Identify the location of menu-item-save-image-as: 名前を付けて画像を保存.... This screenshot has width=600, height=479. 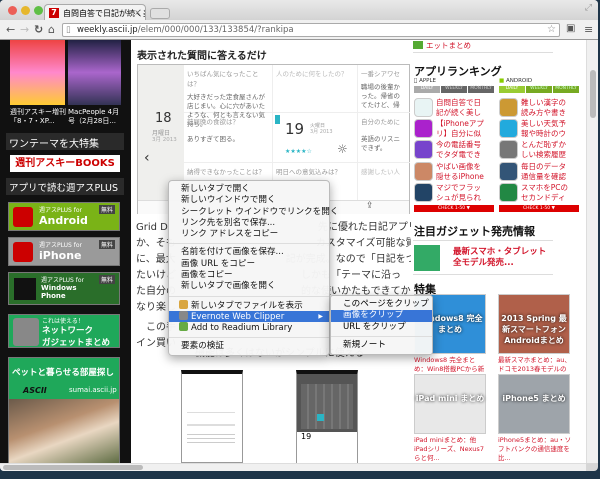
(249, 252).